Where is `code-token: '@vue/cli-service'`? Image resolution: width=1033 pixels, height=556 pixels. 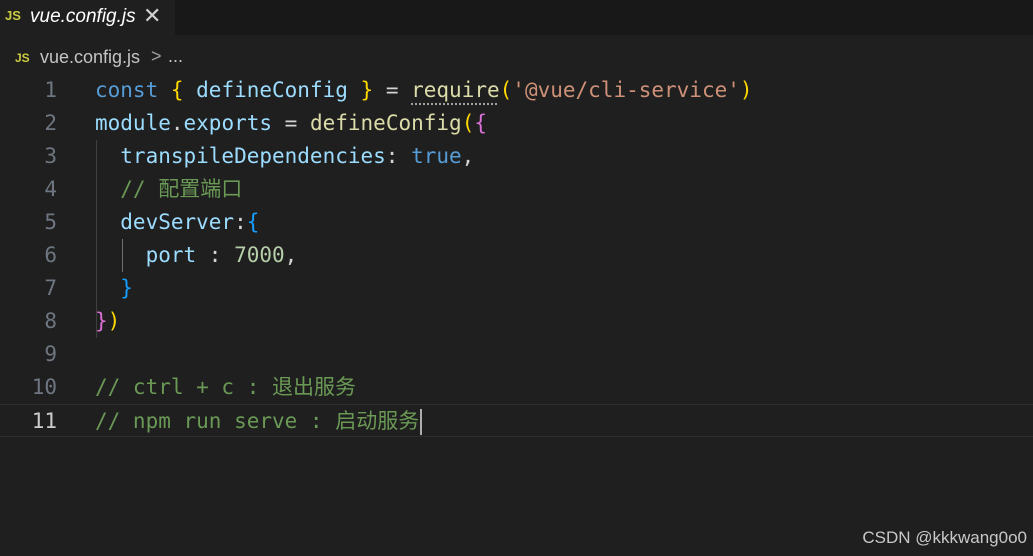
code-token: '@vue/cli-service' is located at coordinates (626, 90).